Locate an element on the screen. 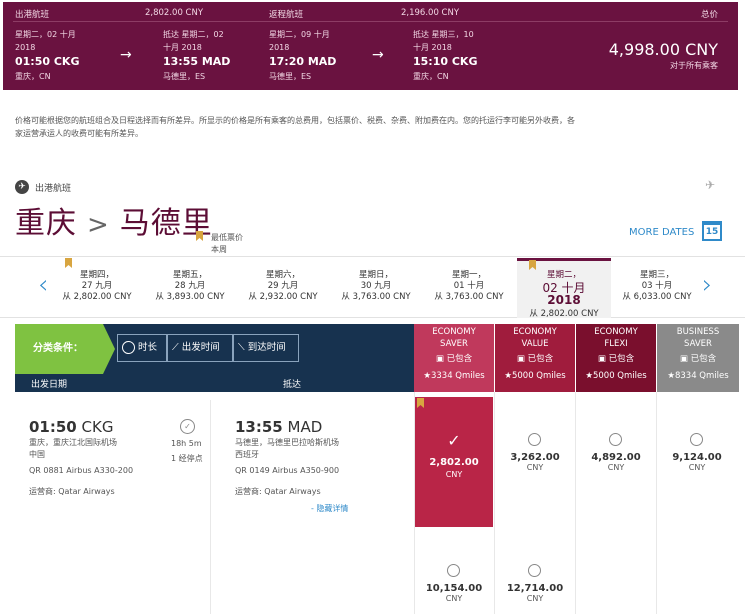 This screenshot has height=614, width=745. sort-arrive-label: 到达时间 is located at coordinates (266, 347).